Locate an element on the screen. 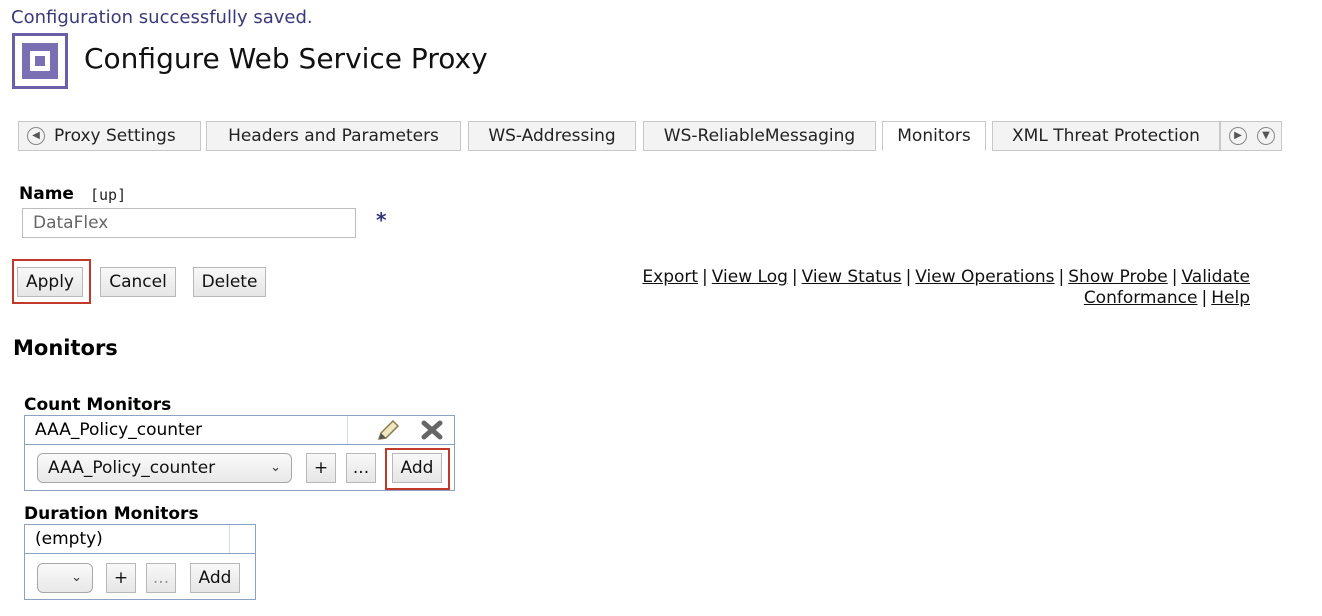 Image resolution: width=1322 pixels, height=616 pixels. tab-headers-and-parameters: Headers and Parameters is located at coordinates (333, 136).